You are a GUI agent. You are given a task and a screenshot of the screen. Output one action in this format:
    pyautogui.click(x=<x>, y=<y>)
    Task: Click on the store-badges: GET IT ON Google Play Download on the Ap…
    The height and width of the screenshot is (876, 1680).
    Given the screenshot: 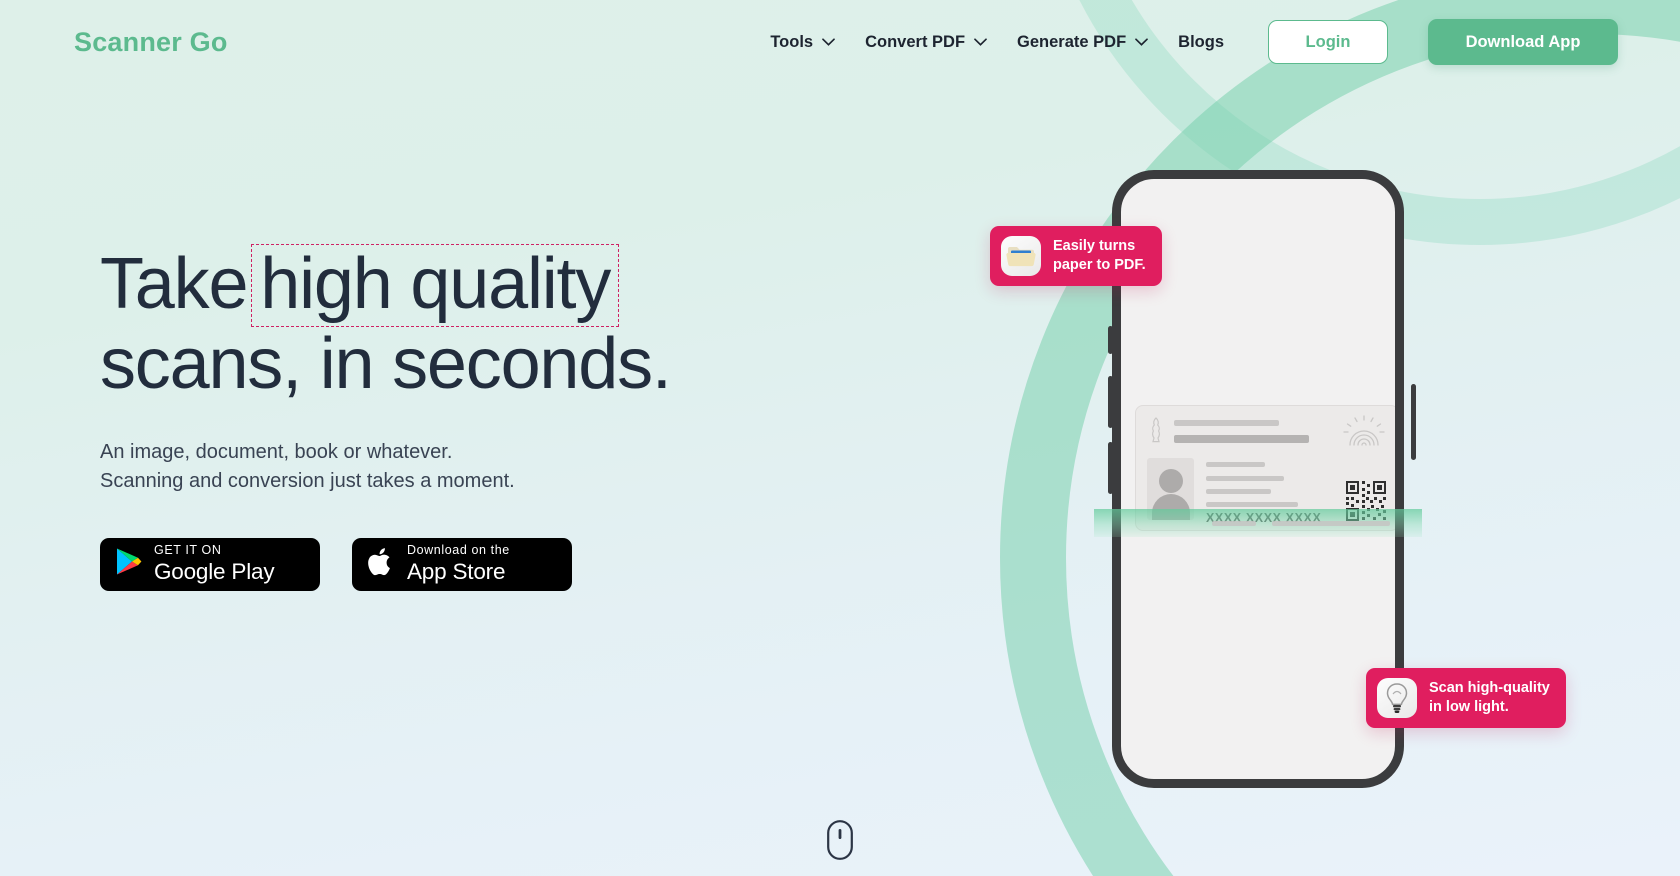 What is the action you would take?
    pyautogui.click(x=420, y=564)
    